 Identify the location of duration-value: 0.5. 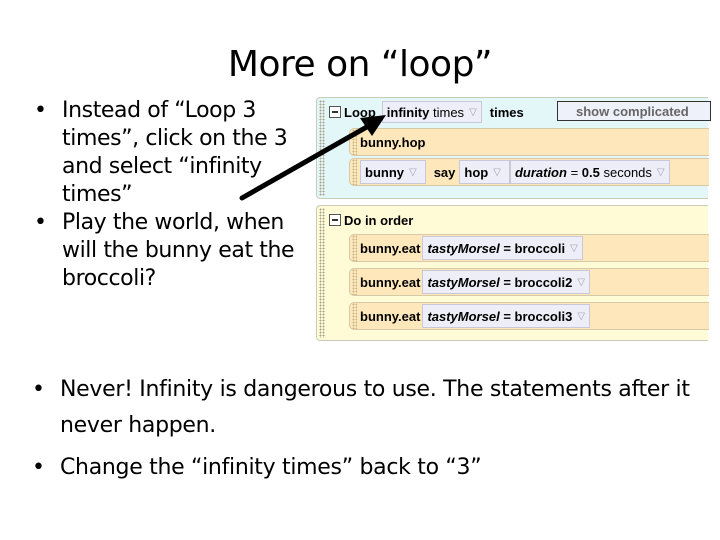
(590, 172).